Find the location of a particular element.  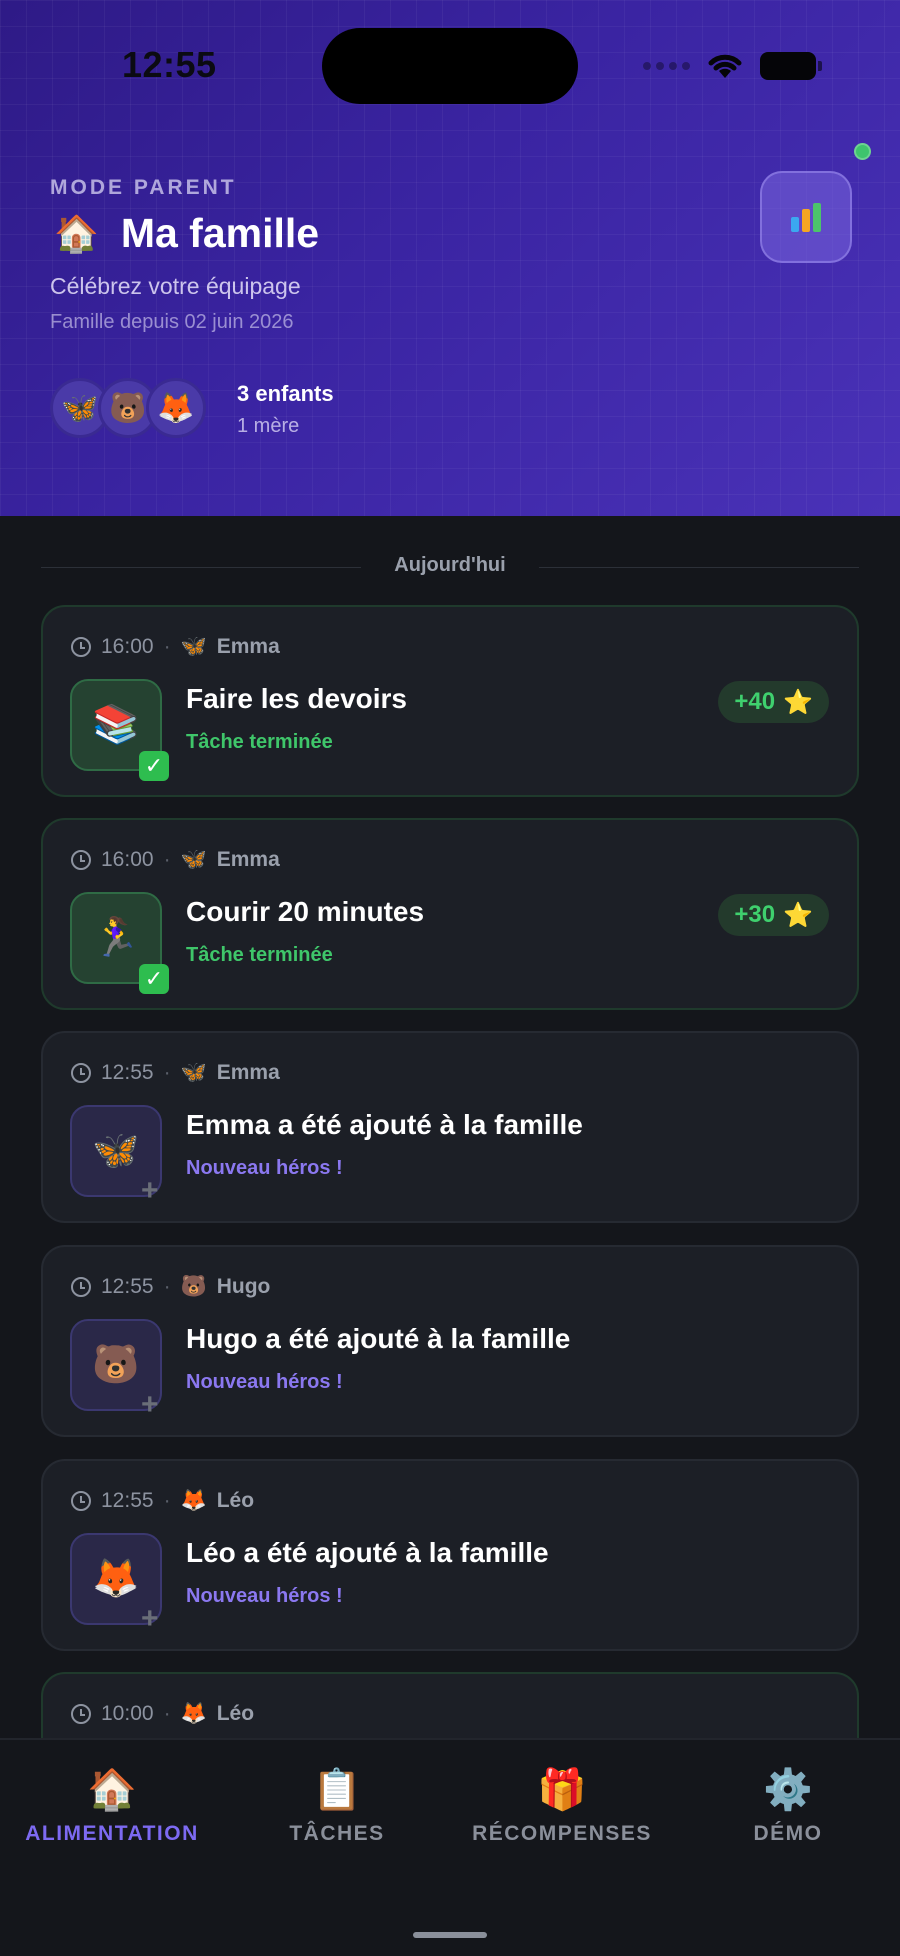

kids-count: 3 enfants is located at coordinates (285, 393).